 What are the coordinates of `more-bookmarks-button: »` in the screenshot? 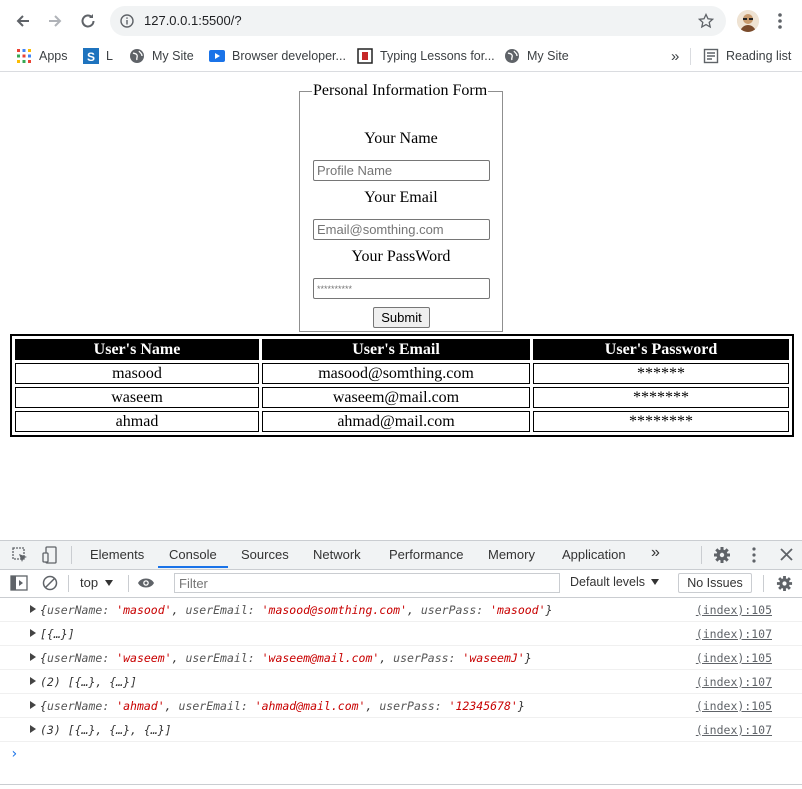 It's located at (675, 56).